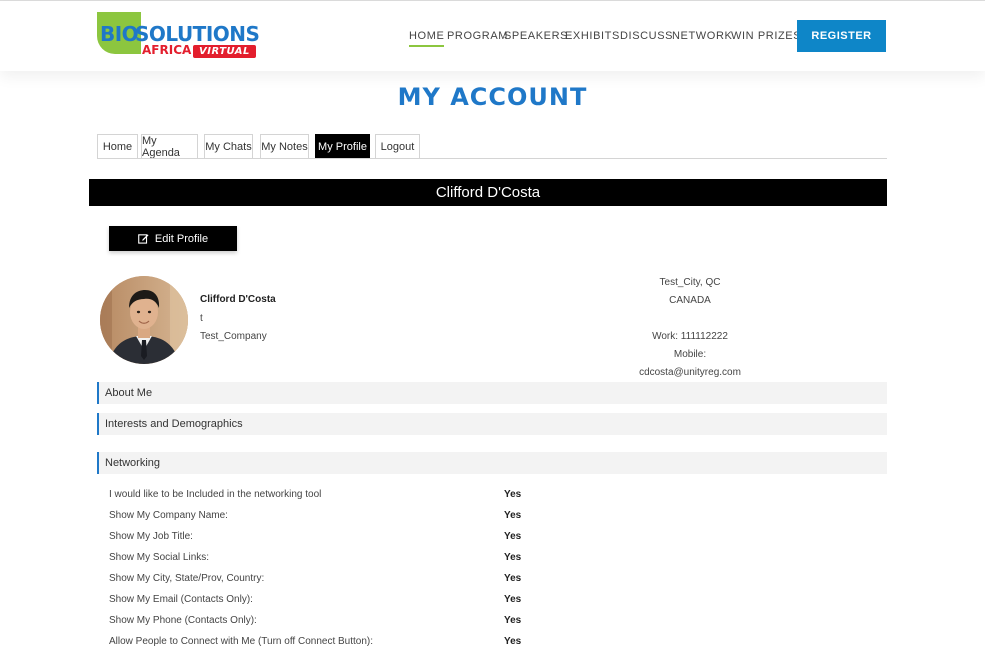  What do you see at coordinates (690, 336) in the screenshot?
I see `profile-work-phone: Work: 111112222` at bounding box center [690, 336].